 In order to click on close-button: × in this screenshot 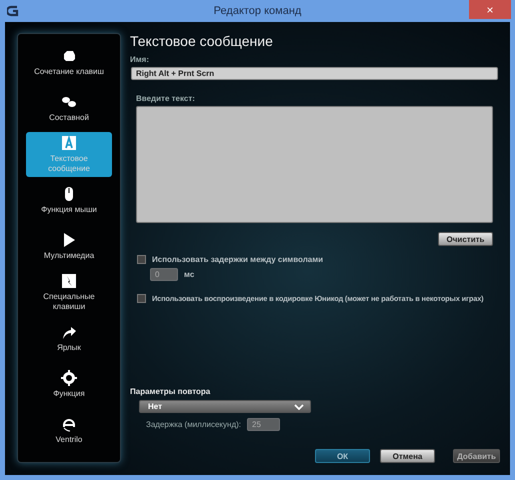, I will do `click(490, 9)`.